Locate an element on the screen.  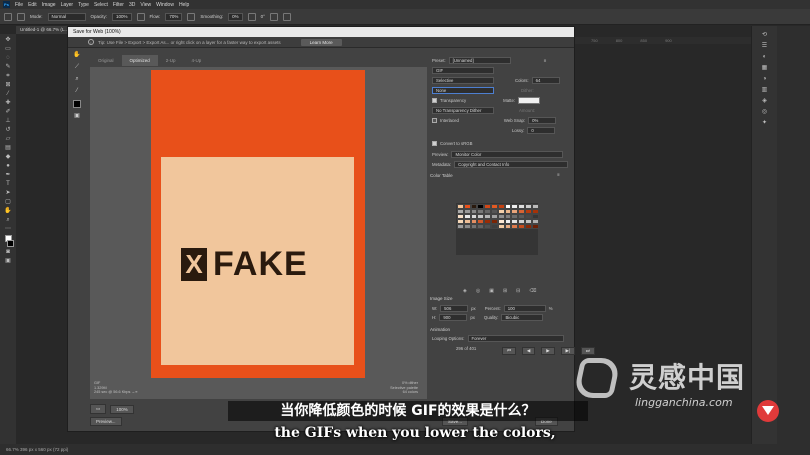
menu-help: Help is located at coordinates (184, 5).